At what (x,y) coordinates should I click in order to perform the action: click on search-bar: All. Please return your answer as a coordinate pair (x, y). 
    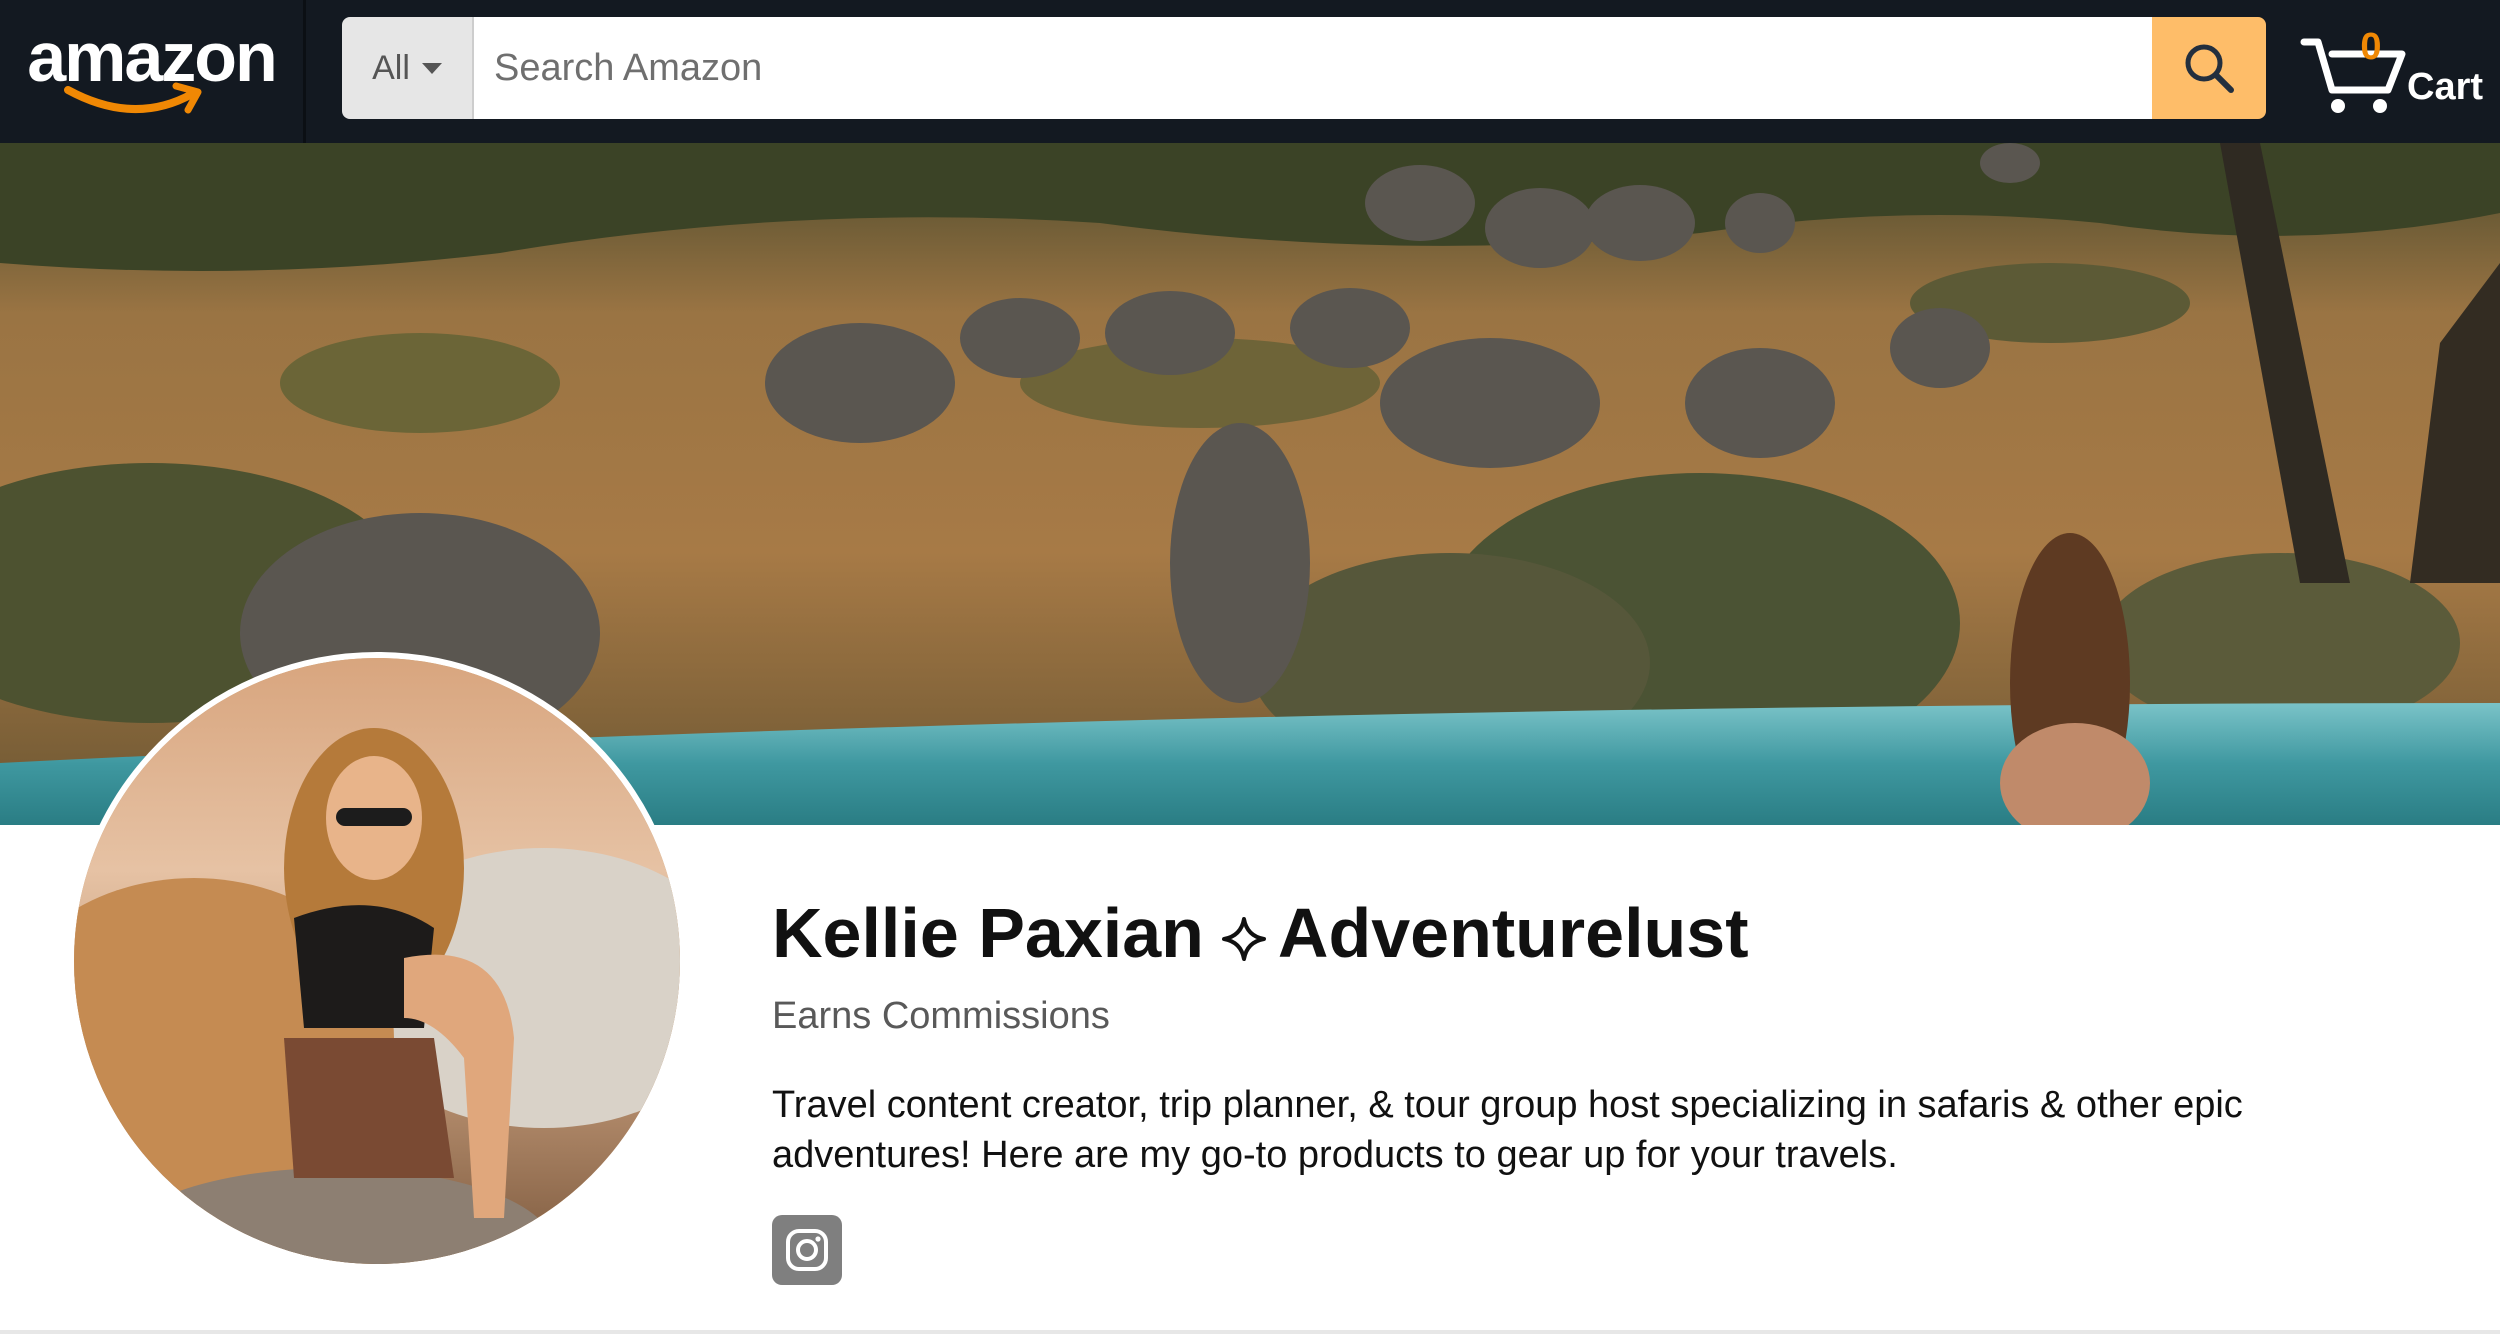
    Looking at the image, I should click on (1304, 68).